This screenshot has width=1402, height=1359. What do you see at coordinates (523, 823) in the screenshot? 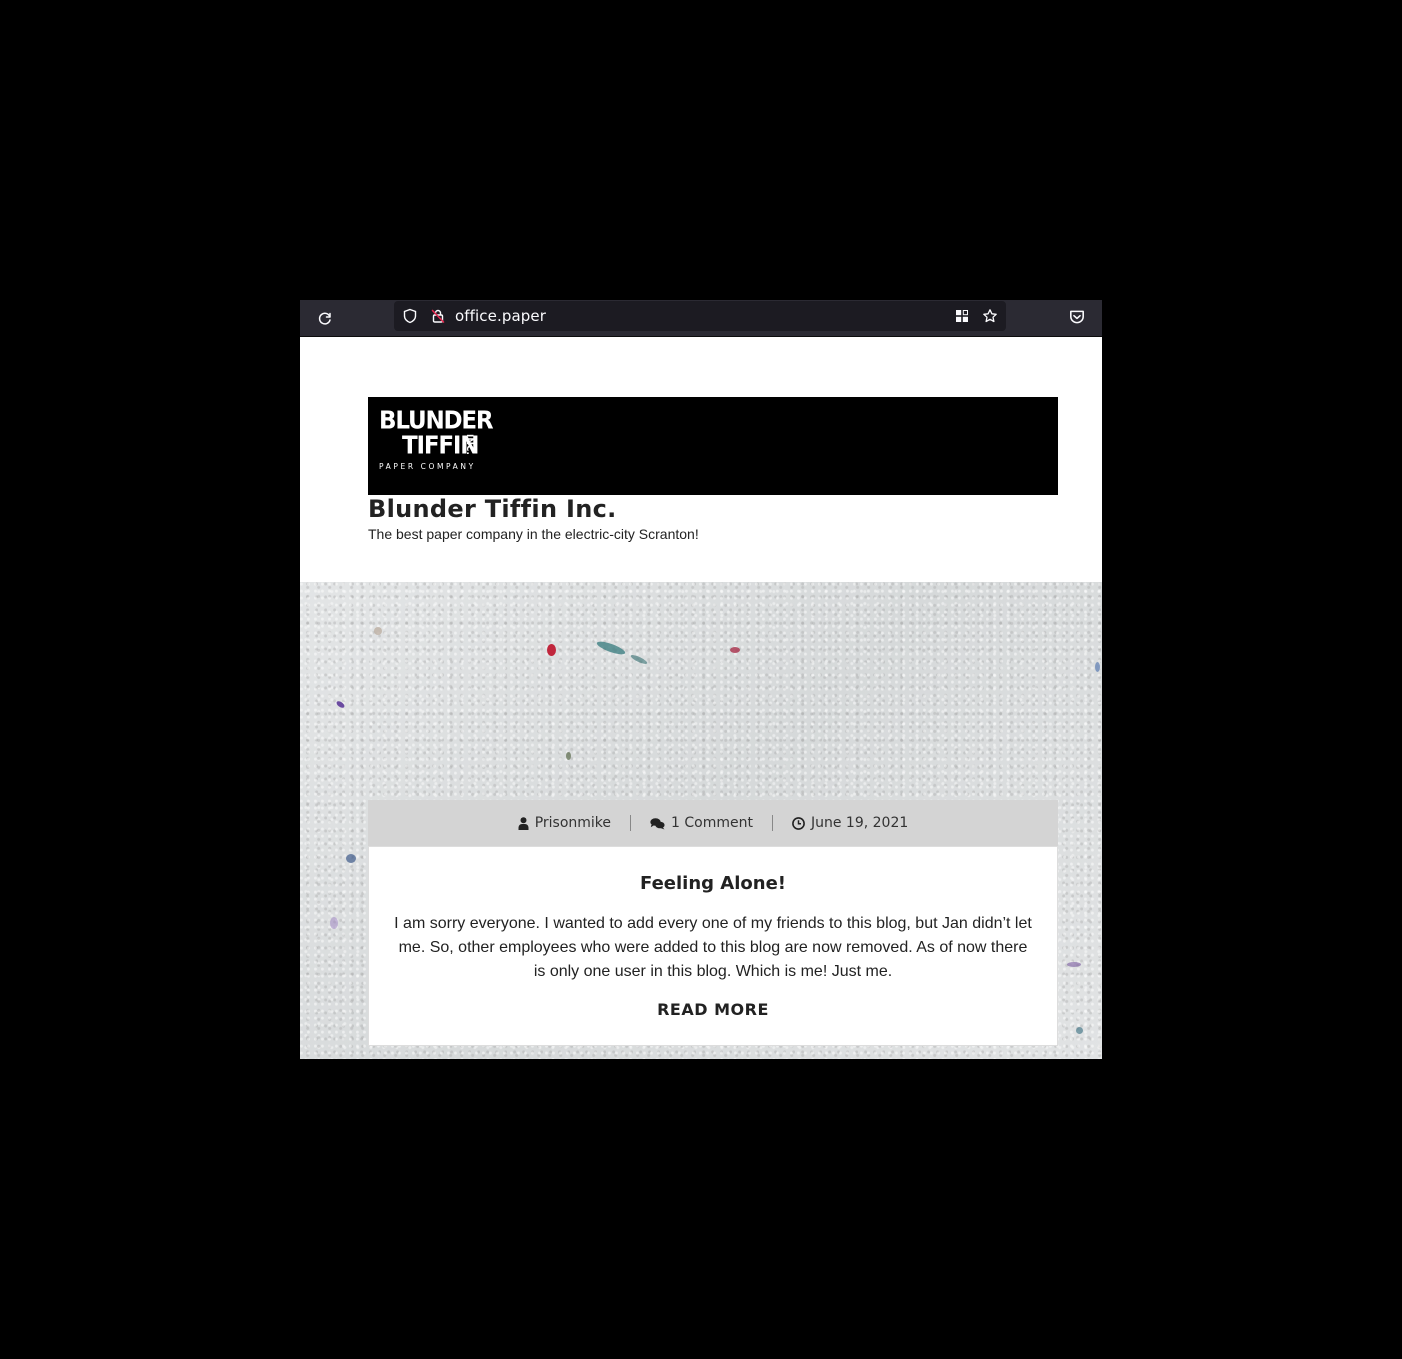
I see `user-icon` at bounding box center [523, 823].